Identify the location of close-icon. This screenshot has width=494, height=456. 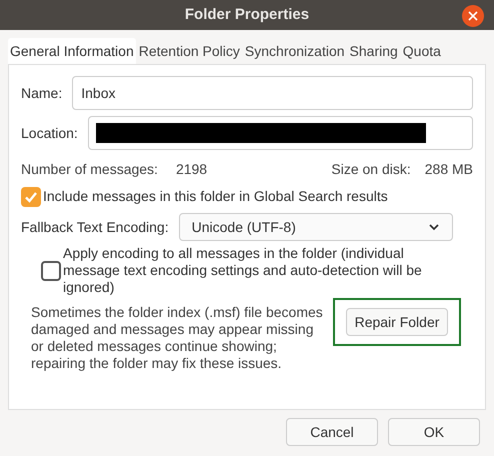
(473, 16).